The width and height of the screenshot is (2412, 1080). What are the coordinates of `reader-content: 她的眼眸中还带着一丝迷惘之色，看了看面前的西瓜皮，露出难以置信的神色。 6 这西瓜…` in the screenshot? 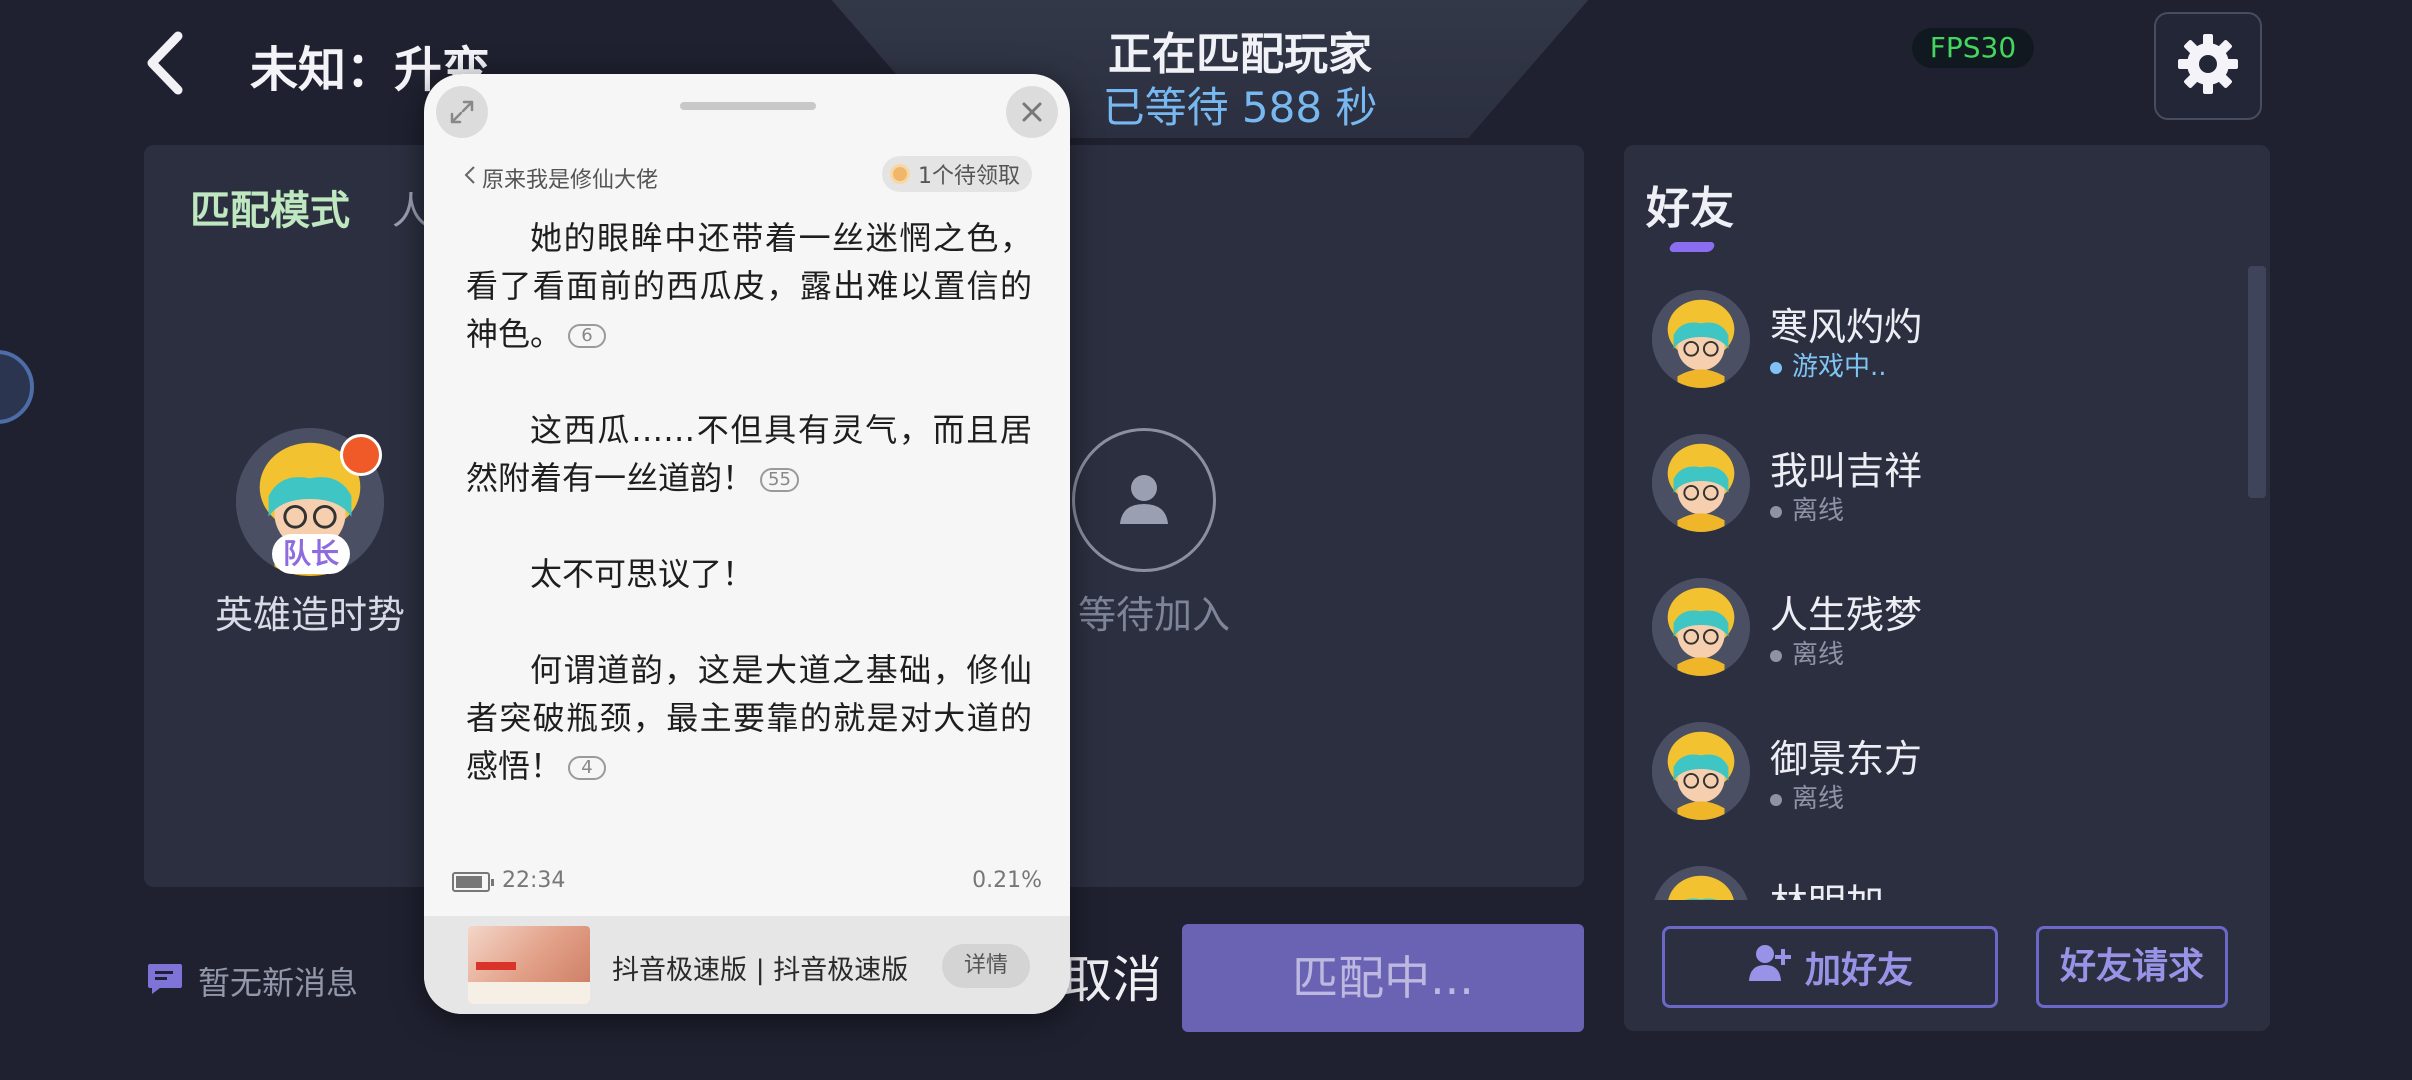 It's located at (749, 526).